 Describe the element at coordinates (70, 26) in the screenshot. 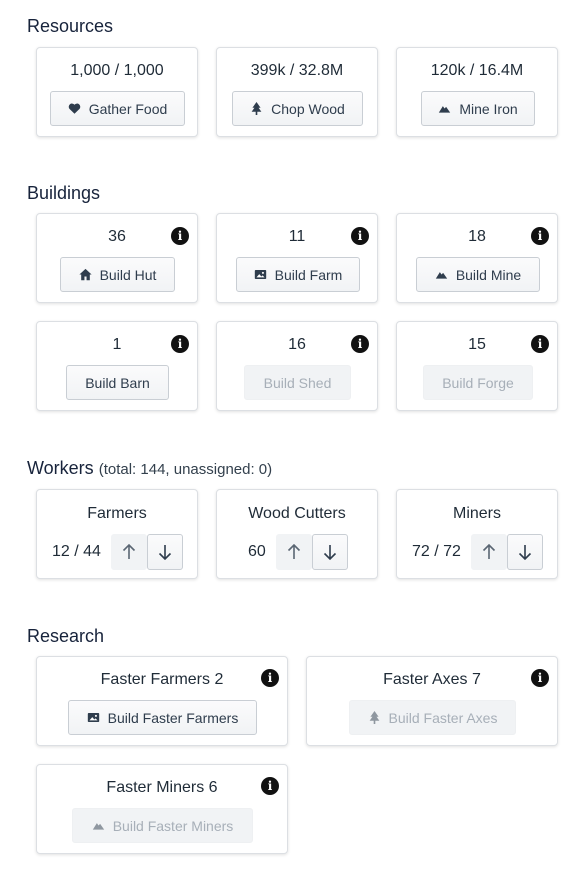

I see `resources-heading: Resources` at that location.